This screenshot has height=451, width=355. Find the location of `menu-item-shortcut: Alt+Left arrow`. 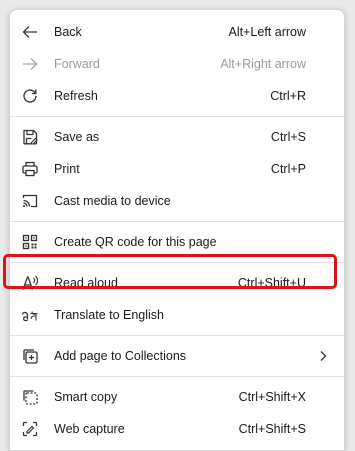

menu-item-shortcut: Alt+Left arrow is located at coordinates (267, 32).